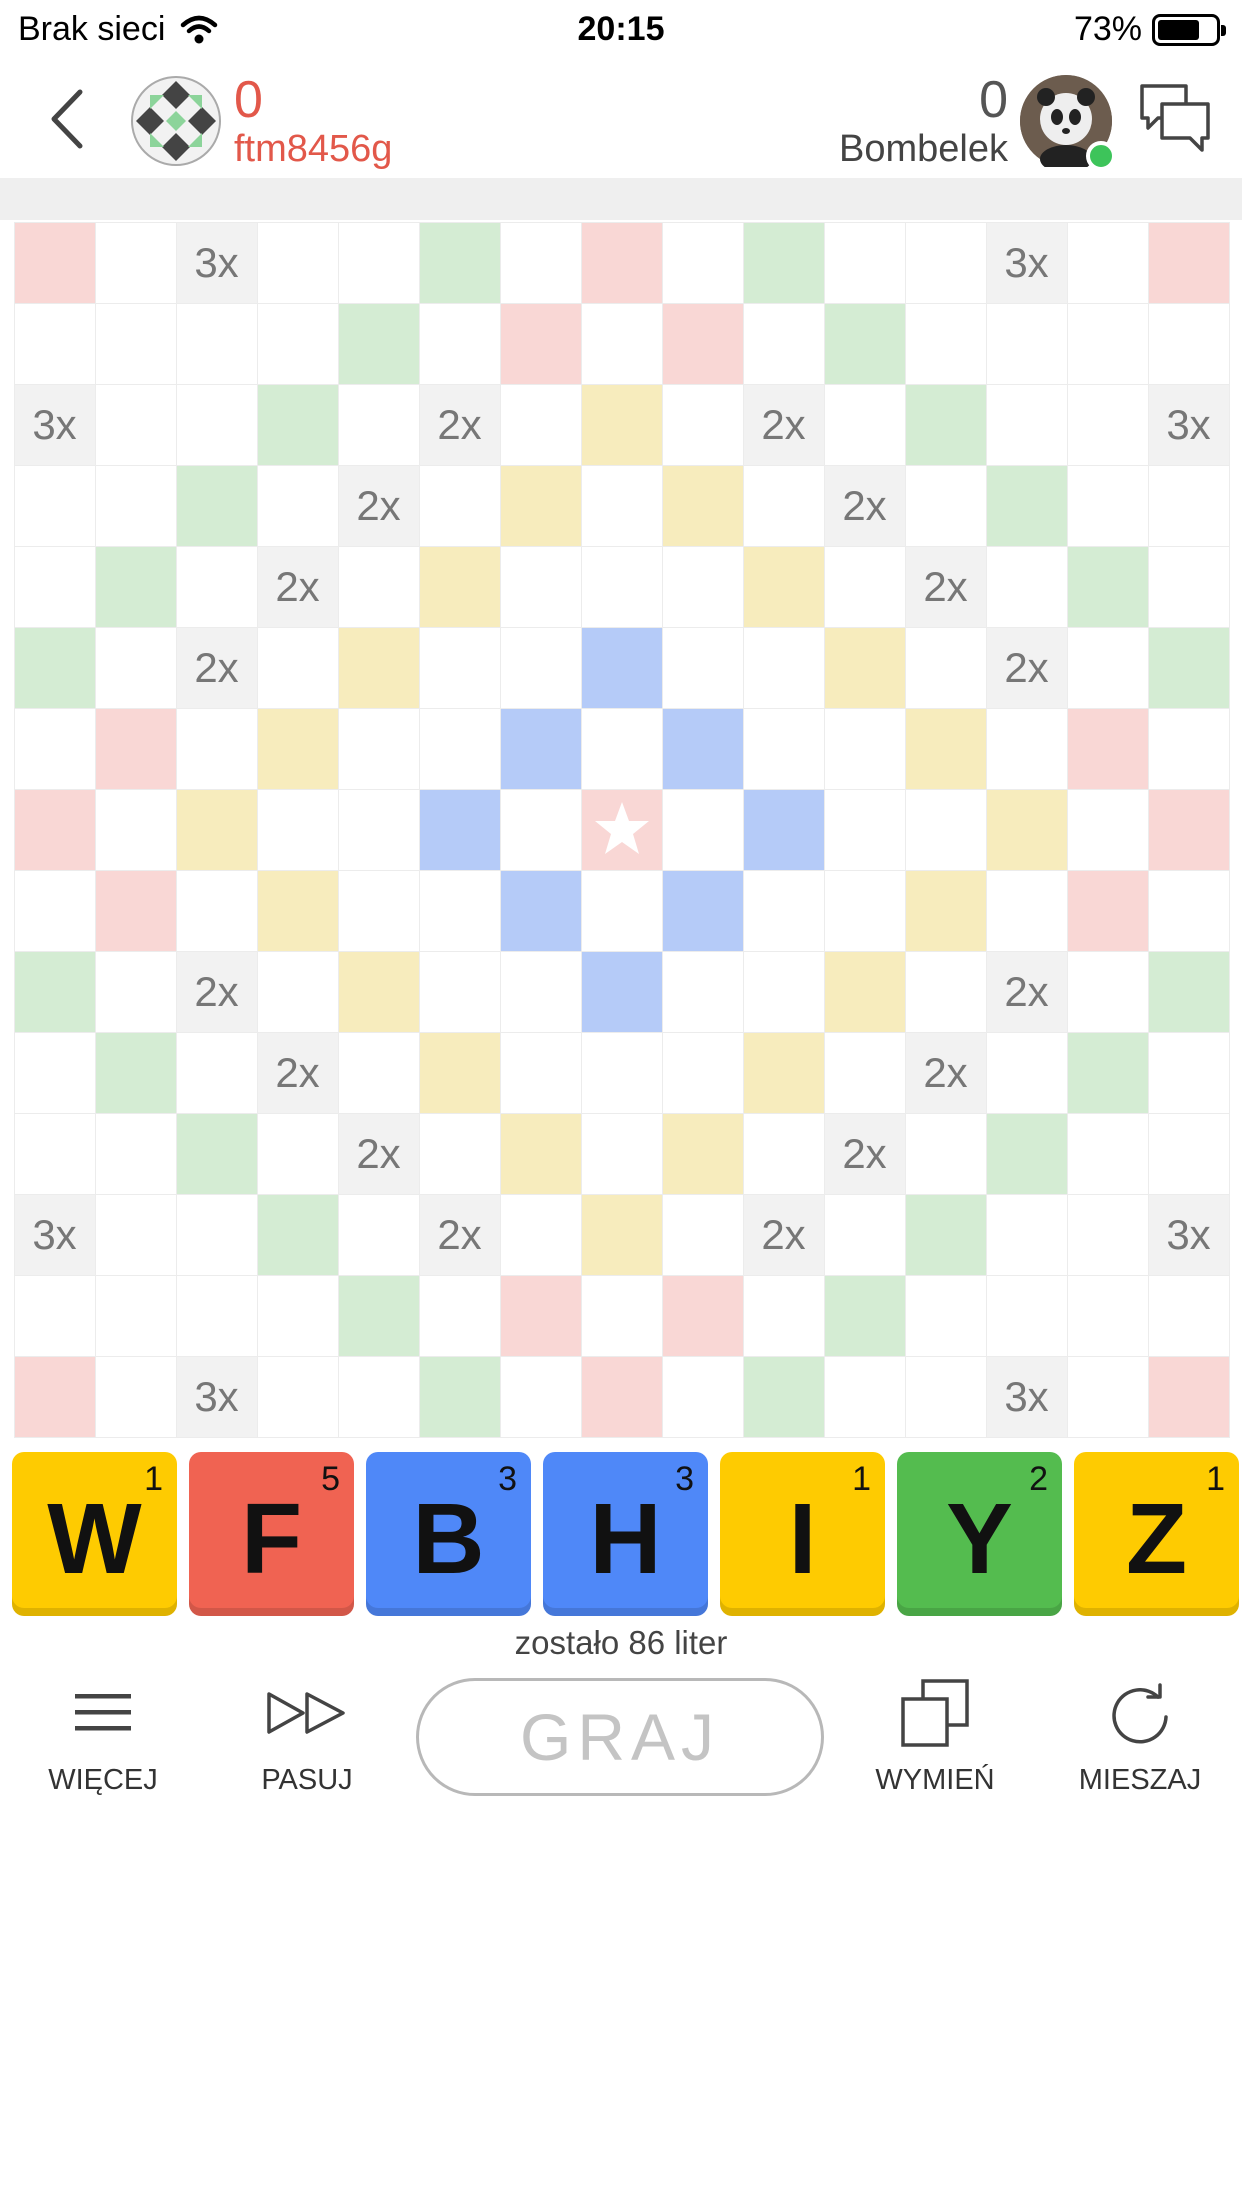 This screenshot has width=1242, height=2208. What do you see at coordinates (94, 1534) in the screenshot?
I see `letter-tile: W1` at bounding box center [94, 1534].